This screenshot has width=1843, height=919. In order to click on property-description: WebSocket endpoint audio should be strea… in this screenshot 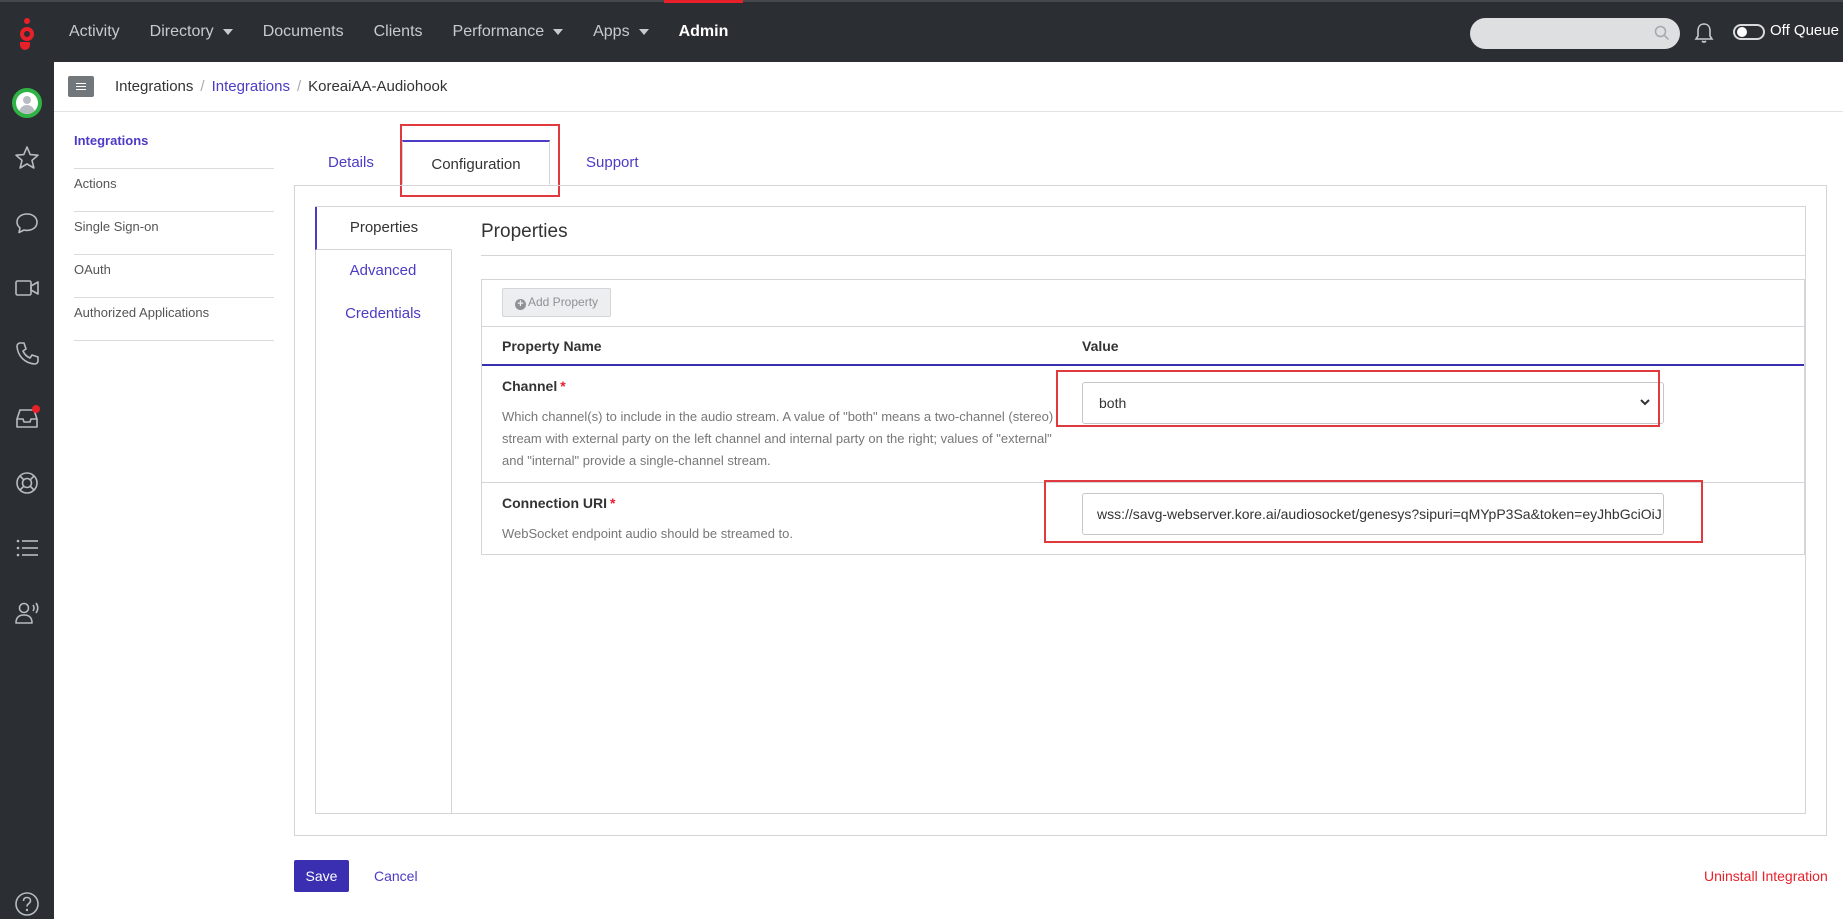, I will do `click(648, 533)`.